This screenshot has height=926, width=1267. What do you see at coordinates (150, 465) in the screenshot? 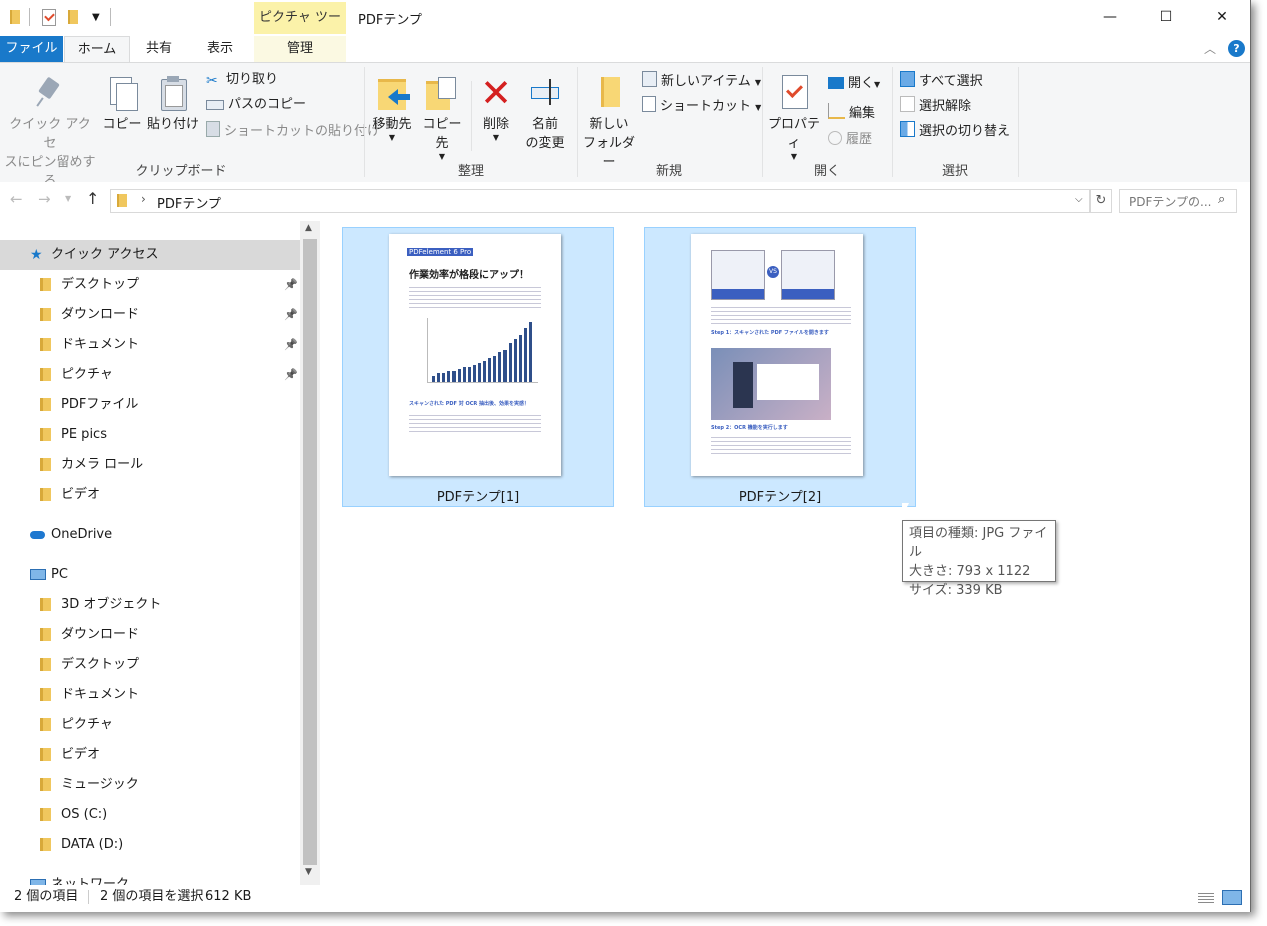
I see `quick-access-item: カメラ ロール` at bounding box center [150, 465].